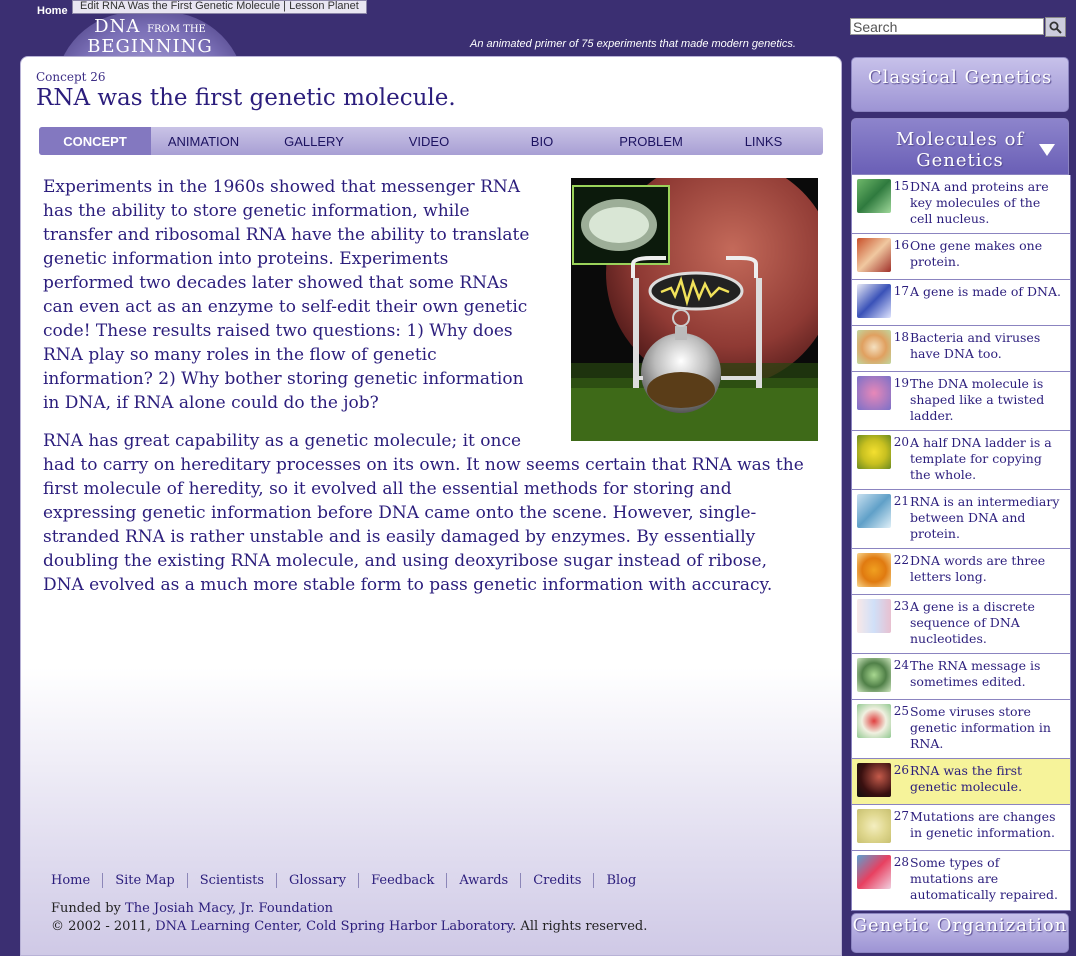 This screenshot has width=1076, height=956. I want to click on concept-22-thumbnail, so click(874, 570).